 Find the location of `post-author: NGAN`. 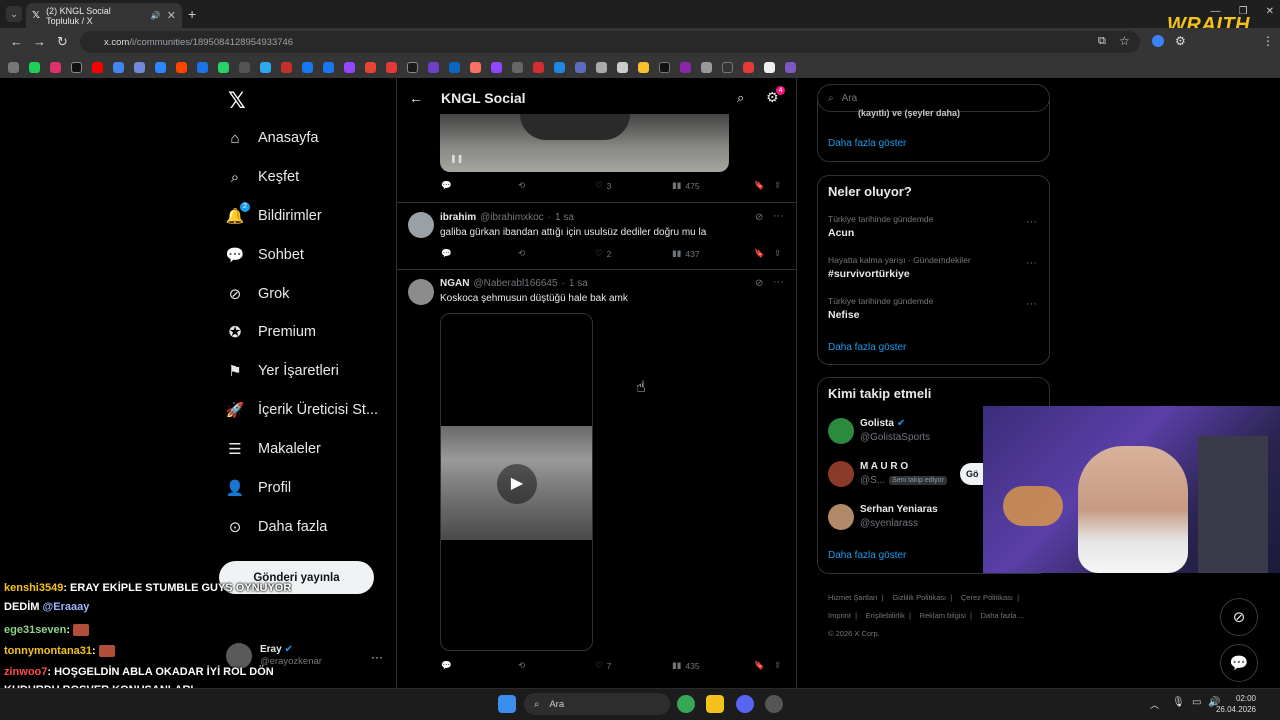

post-author: NGAN is located at coordinates (454, 283).